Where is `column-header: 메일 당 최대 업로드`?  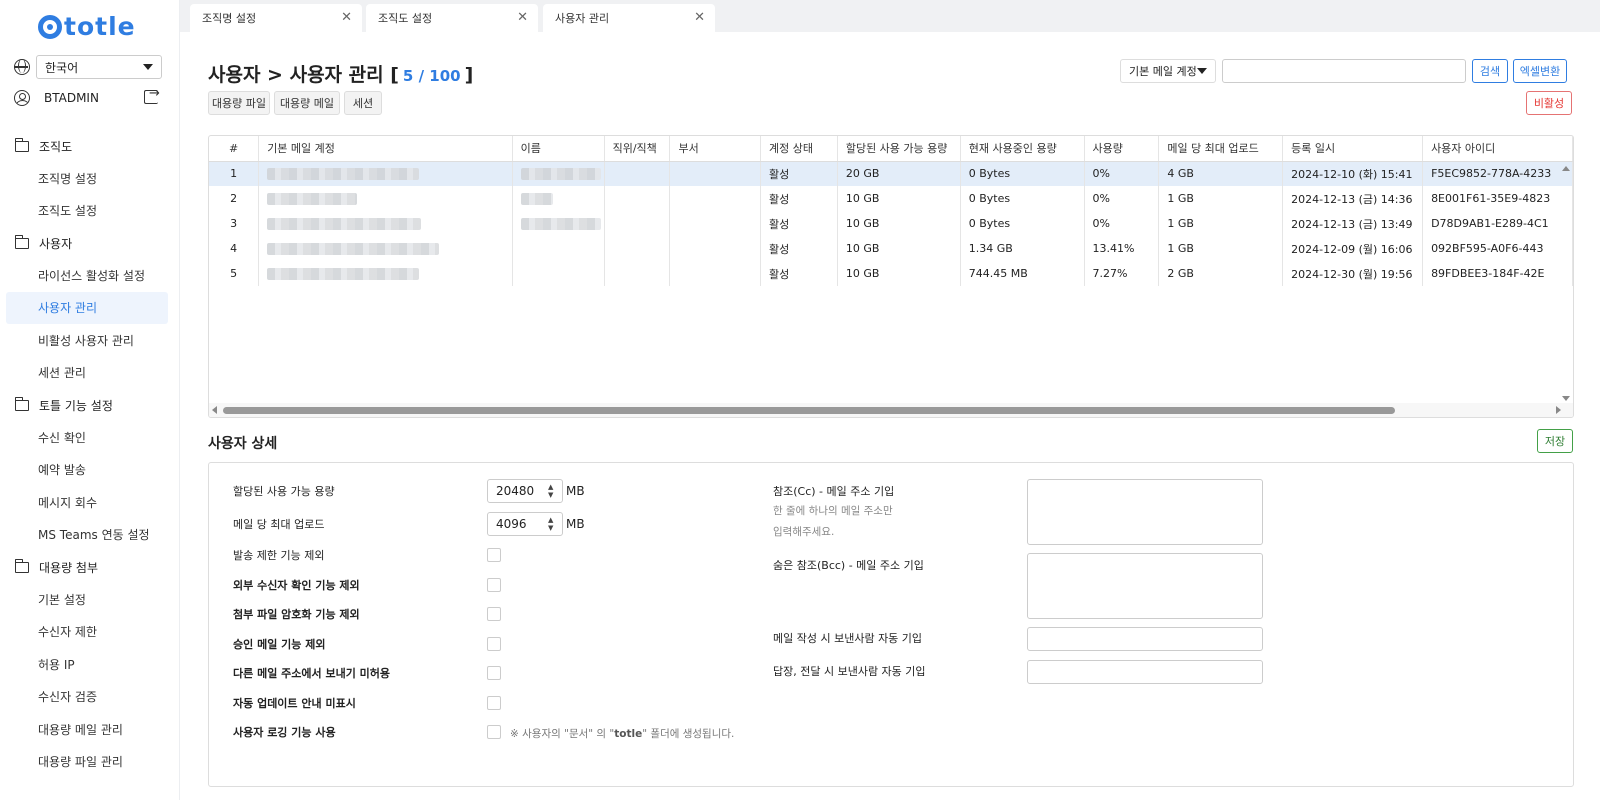 column-header: 메일 당 최대 업로드 is located at coordinates (1221, 149).